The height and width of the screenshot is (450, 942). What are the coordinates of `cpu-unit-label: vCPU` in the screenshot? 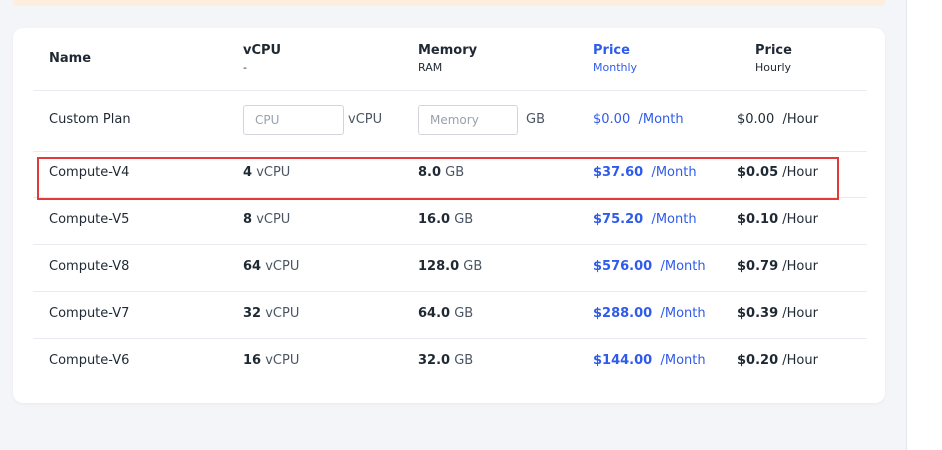 It's located at (365, 119).